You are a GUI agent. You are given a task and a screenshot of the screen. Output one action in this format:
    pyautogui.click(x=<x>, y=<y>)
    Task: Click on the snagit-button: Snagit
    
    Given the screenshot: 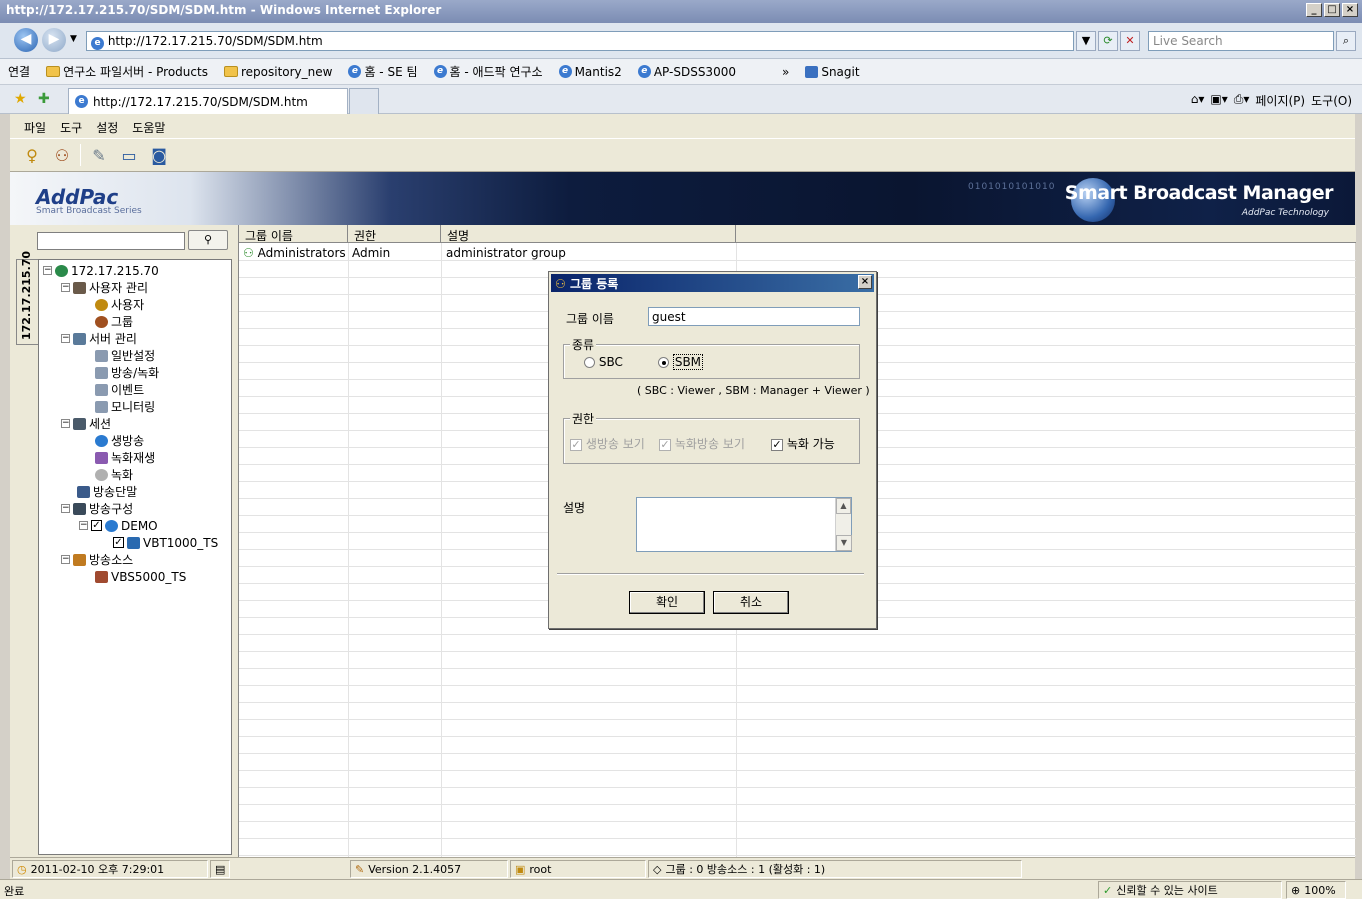 What is the action you would take?
    pyautogui.click(x=832, y=71)
    